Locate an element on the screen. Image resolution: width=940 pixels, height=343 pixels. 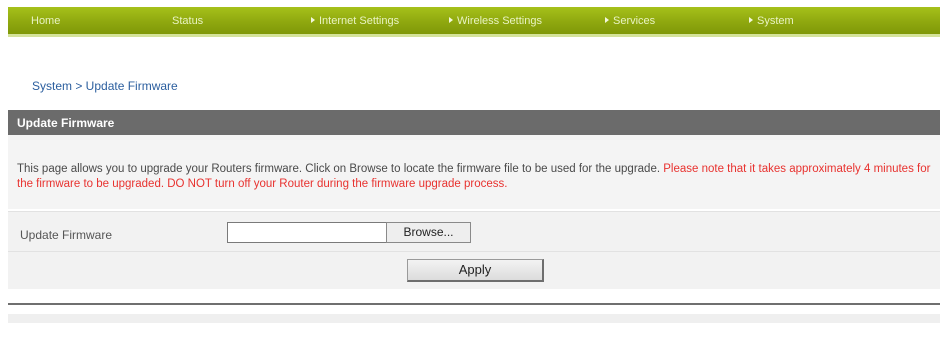
nav-item-wireless-settings: Wireless Settings is located at coordinates (495, 21).